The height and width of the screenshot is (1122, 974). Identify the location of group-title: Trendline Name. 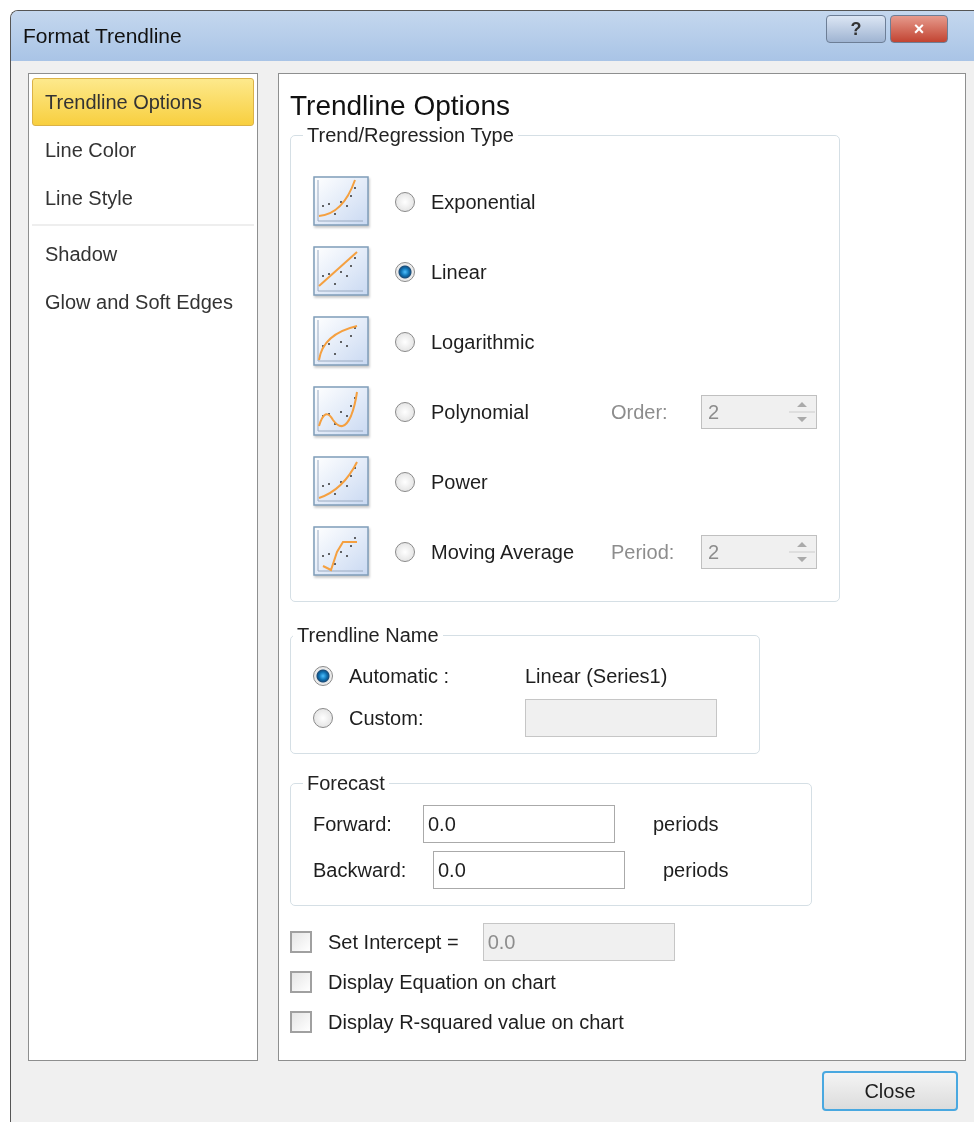
(368, 635).